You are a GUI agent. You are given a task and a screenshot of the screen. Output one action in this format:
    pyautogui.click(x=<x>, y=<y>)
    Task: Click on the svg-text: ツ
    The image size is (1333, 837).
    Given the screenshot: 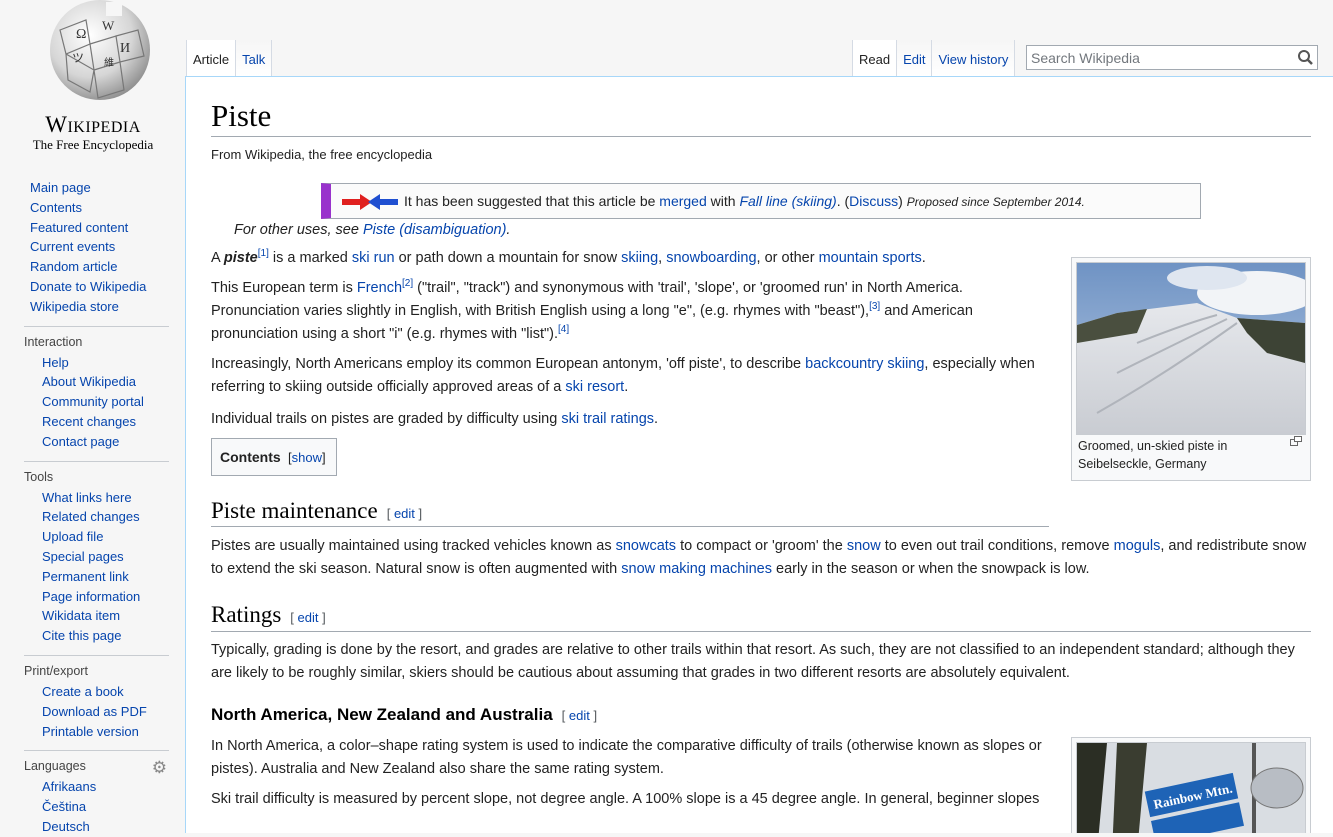 What is the action you would take?
    pyautogui.click(x=78, y=58)
    